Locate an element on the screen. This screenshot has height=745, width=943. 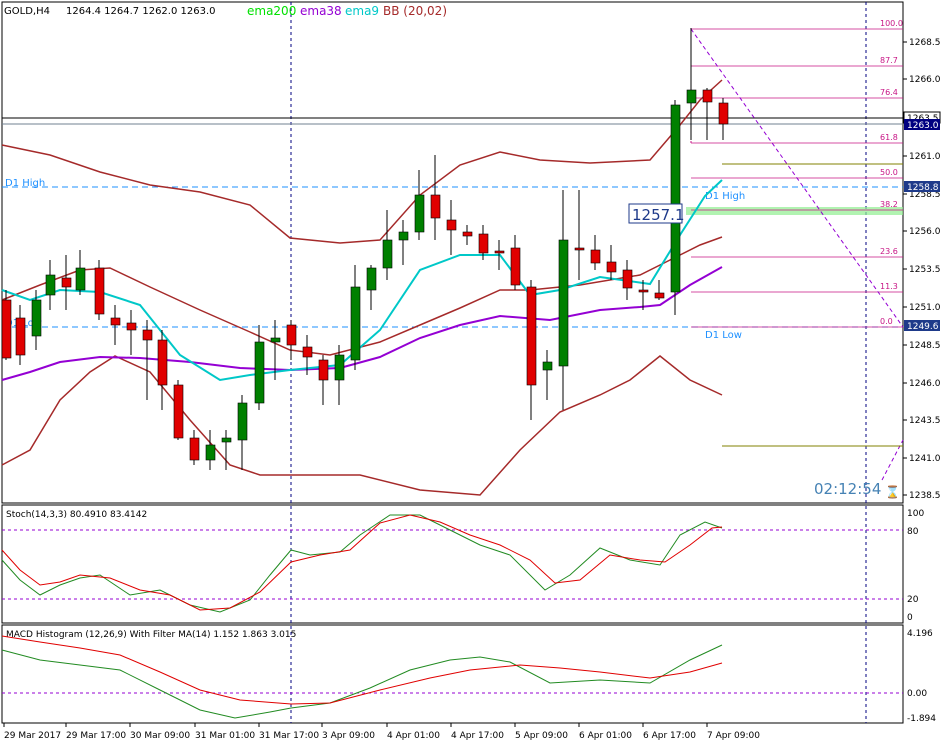
legend-ema38: ema38 is located at coordinates (321, 11).